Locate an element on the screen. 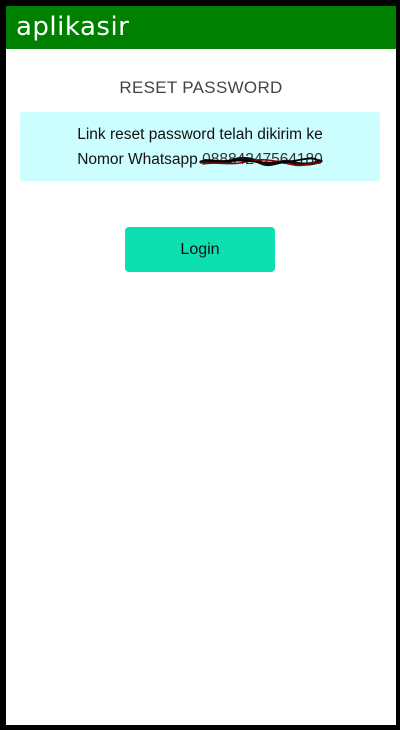 The height and width of the screenshot is (730, 400). redaction-scribble is located at coordinates (261, 161).